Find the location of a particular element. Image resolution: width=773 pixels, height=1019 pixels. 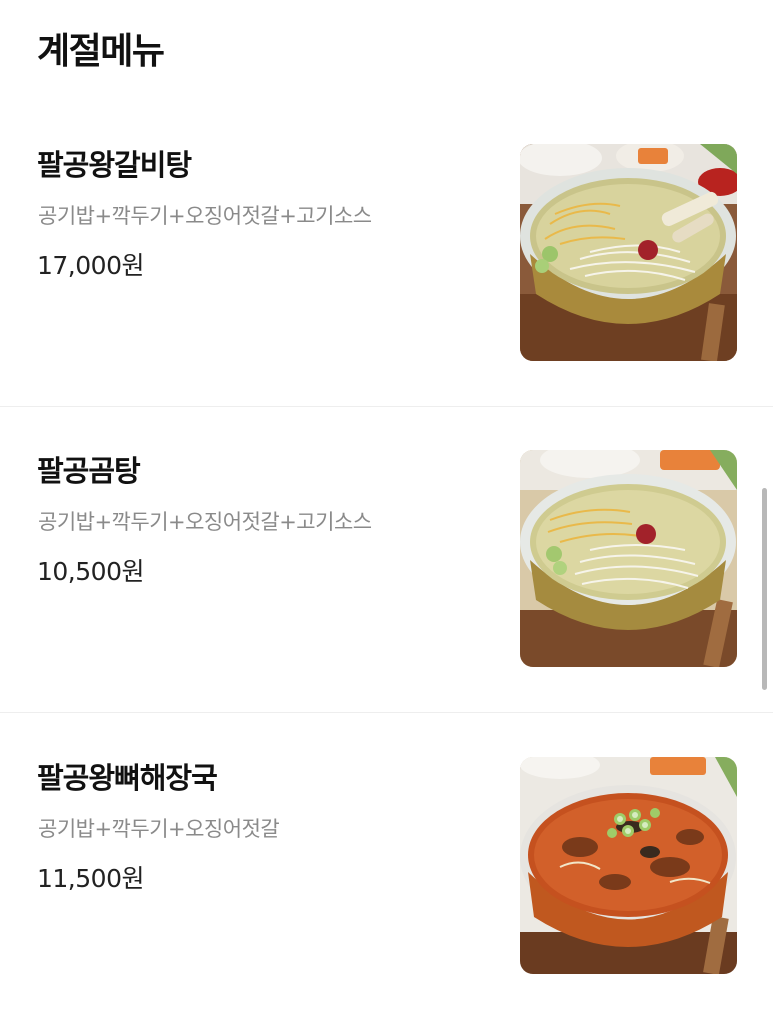

menu-item-price: 11,500원 is located at coordinates (90, 878).